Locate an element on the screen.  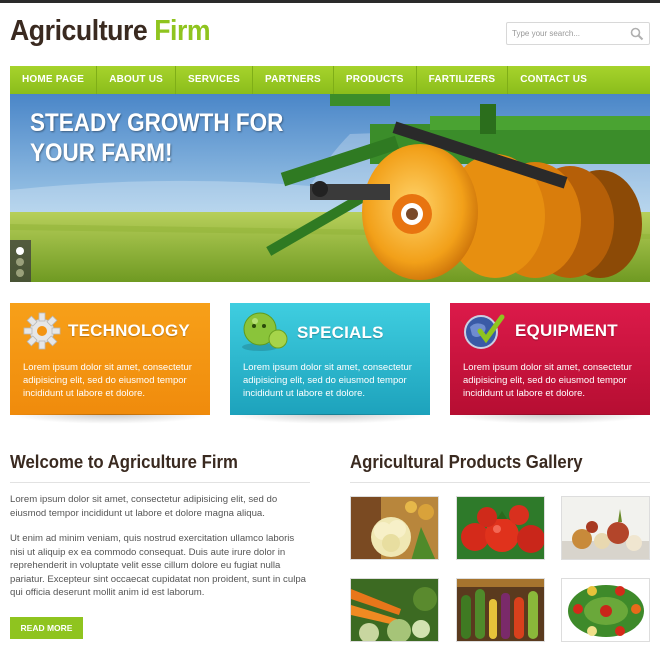
logo: Agriculture Firm is located at coordinates (110, 31).